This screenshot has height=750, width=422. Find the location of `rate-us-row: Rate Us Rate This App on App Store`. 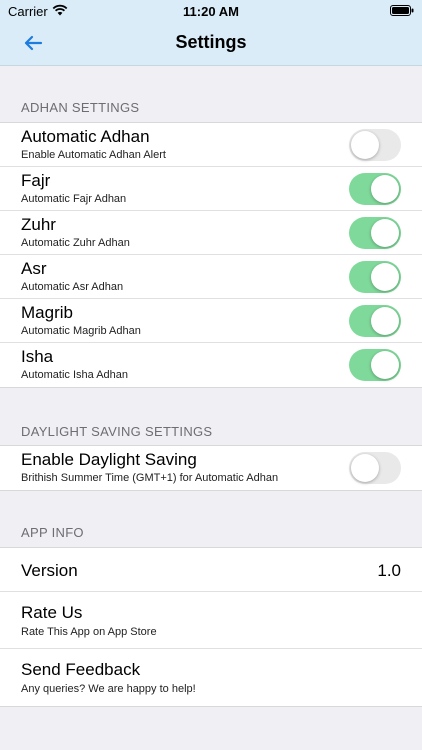

rate-us-row: Rate Us Rate This App on App Store is located at coordinates (211, 620).